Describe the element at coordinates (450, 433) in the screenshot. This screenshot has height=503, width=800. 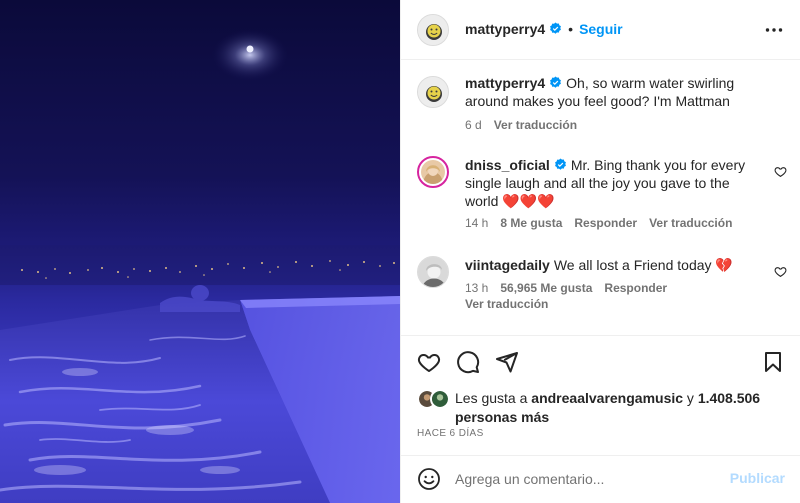
I see `post-timestamp: HACE 6 DÍAS` at that location.